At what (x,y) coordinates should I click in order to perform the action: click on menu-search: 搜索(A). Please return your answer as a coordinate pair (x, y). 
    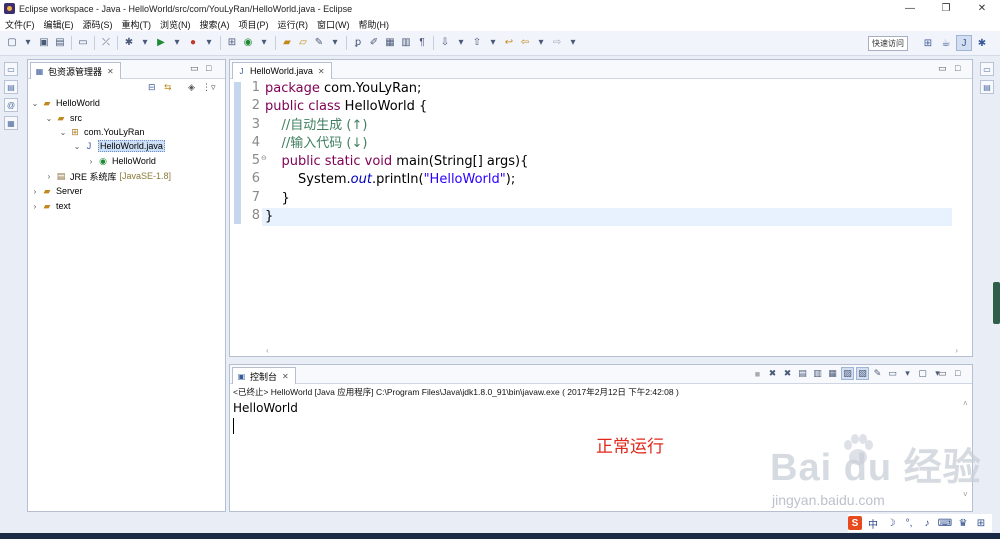
    Looking at the image, I should click on (215, 24).